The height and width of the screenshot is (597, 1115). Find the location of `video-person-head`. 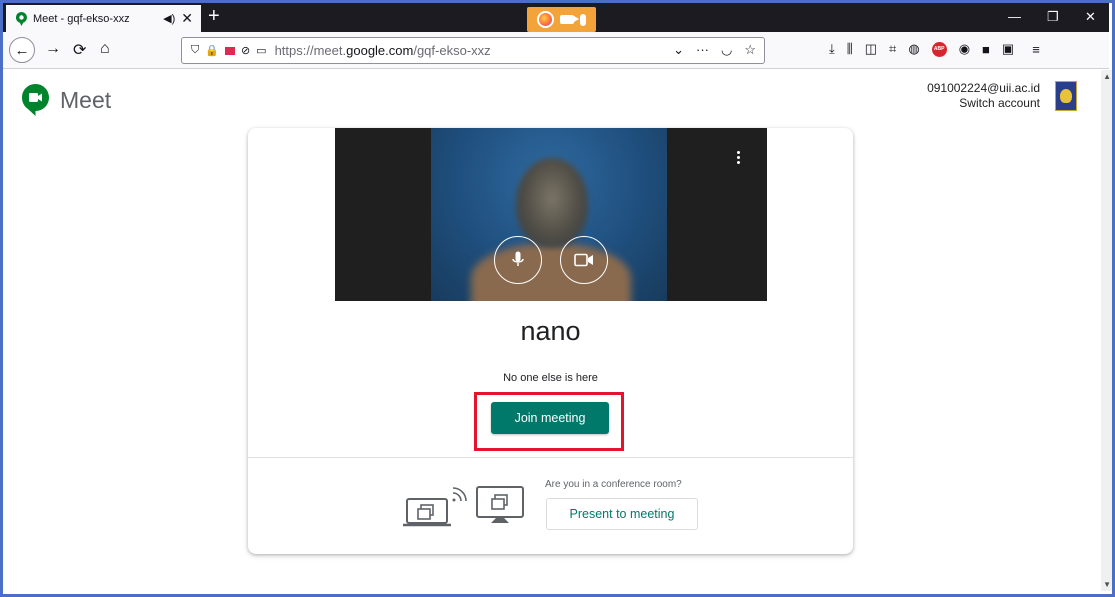

video-person-head is located at coordinates (552, 203).